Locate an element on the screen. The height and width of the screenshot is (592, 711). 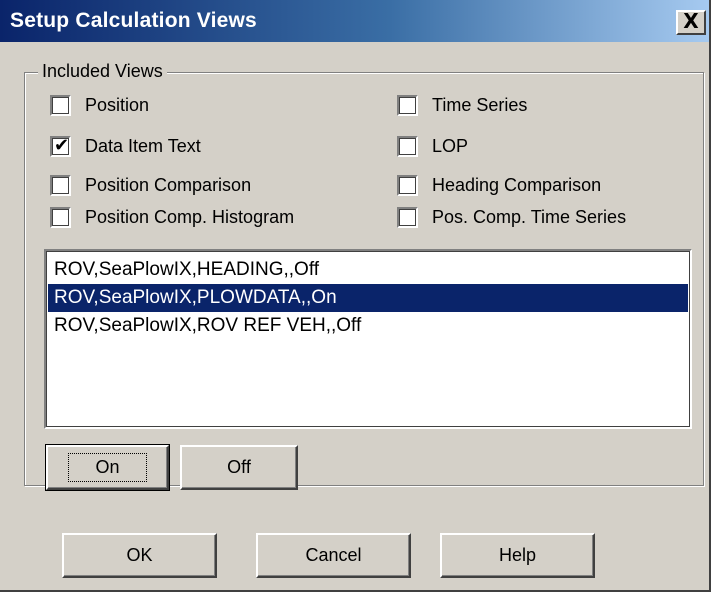
checkbox-label: Time Series is located at coordinates (480, 104).